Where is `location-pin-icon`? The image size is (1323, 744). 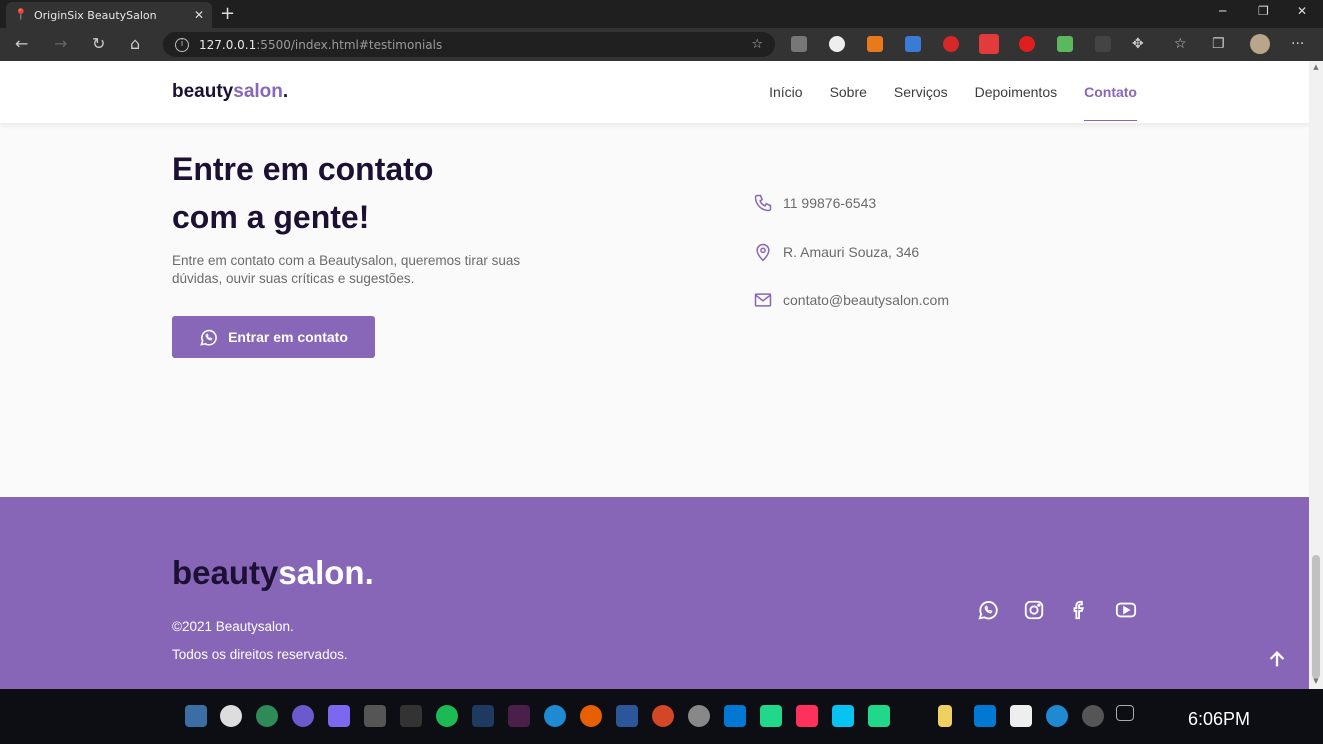
location-pin-icon is located at coordinates (763, 252).